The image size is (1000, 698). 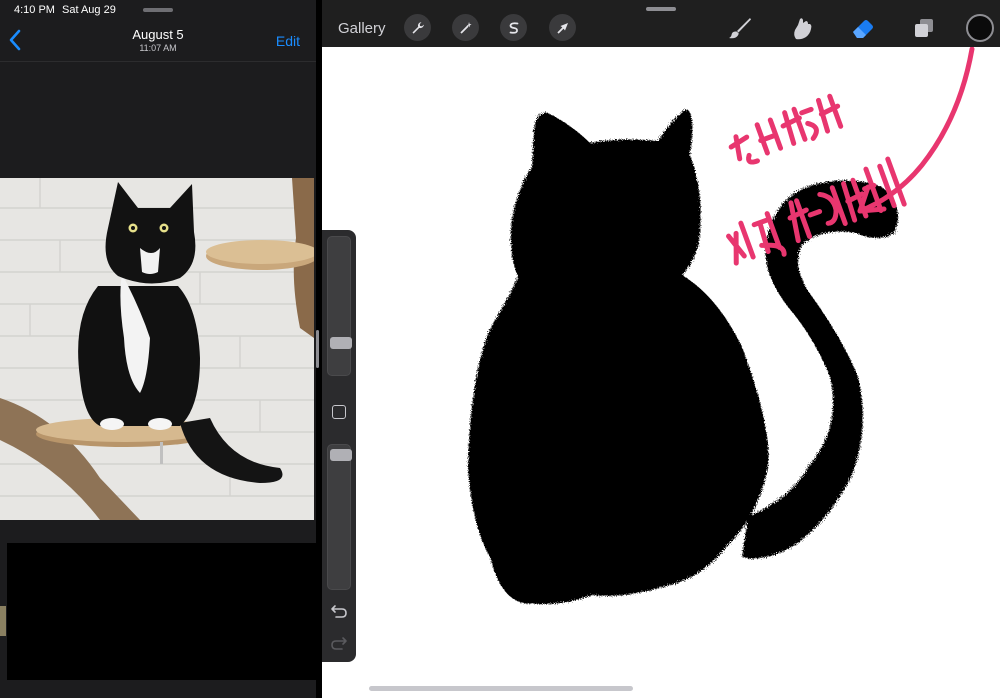 What do you see at coordinates (339, 412) in the screenshot?
I see `square-modify-icon` at bounding box center [339, 412].